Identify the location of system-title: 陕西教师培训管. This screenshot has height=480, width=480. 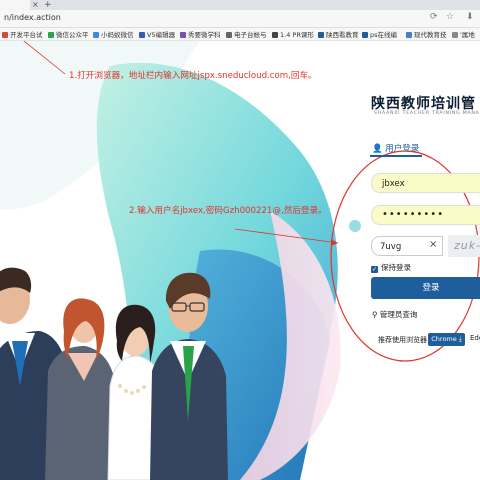
(423, 104).